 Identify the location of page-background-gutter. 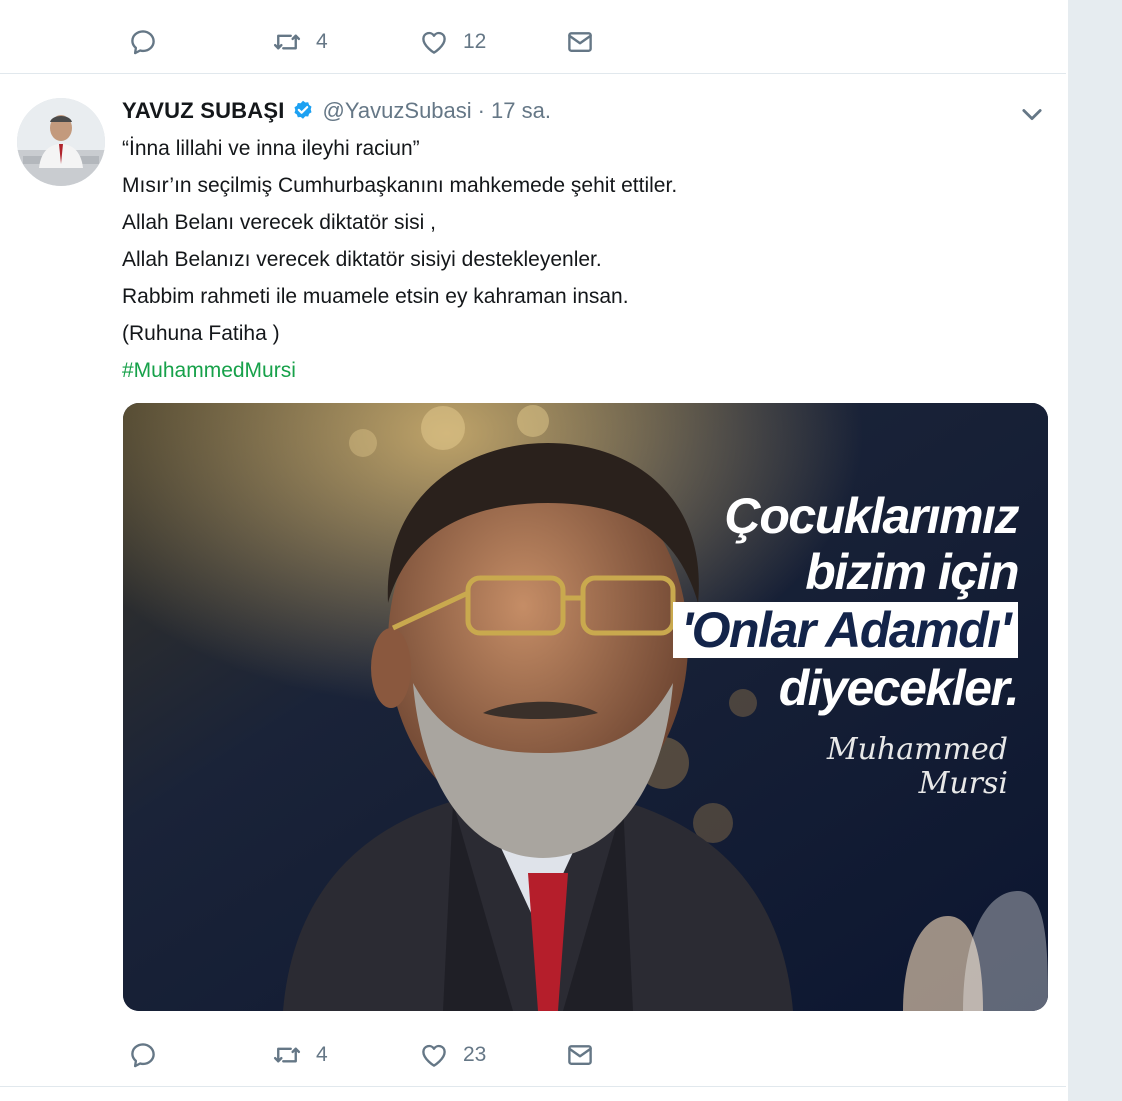
(1095, 550).